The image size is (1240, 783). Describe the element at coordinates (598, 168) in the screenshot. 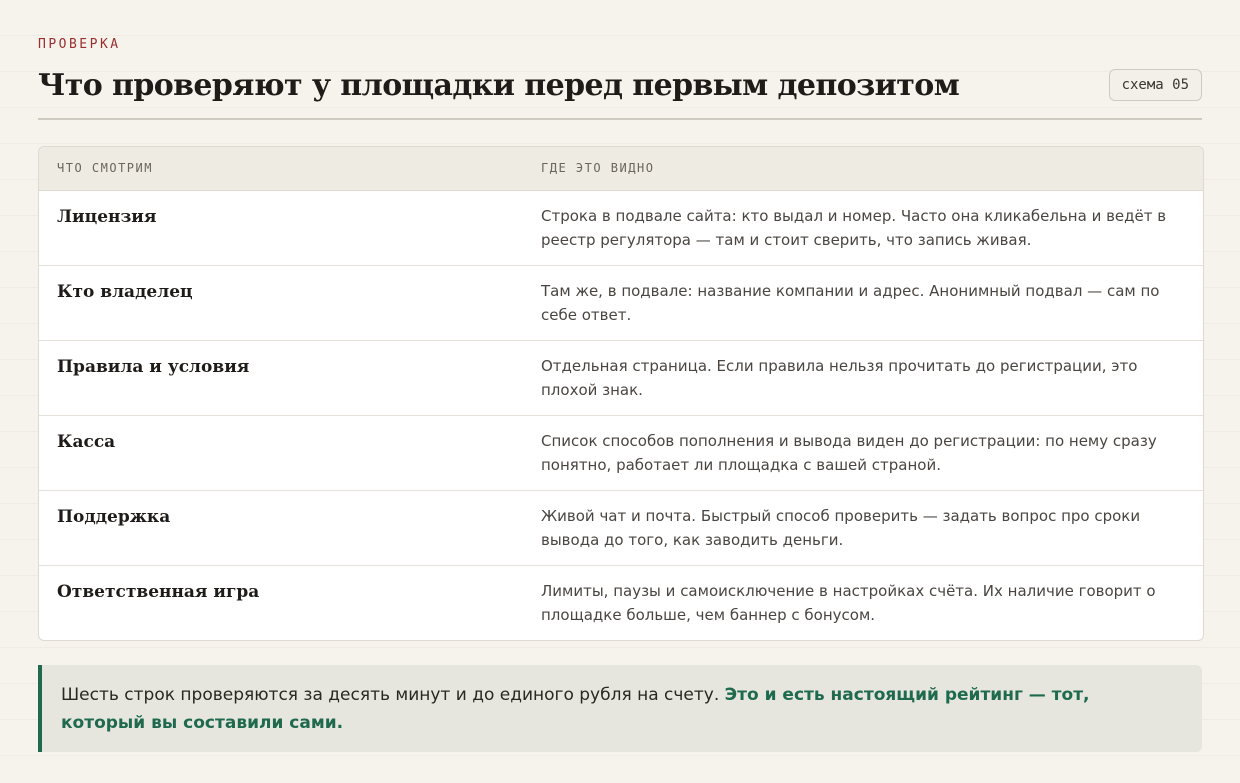

I see `column-header-where: Где это видно` at that location.